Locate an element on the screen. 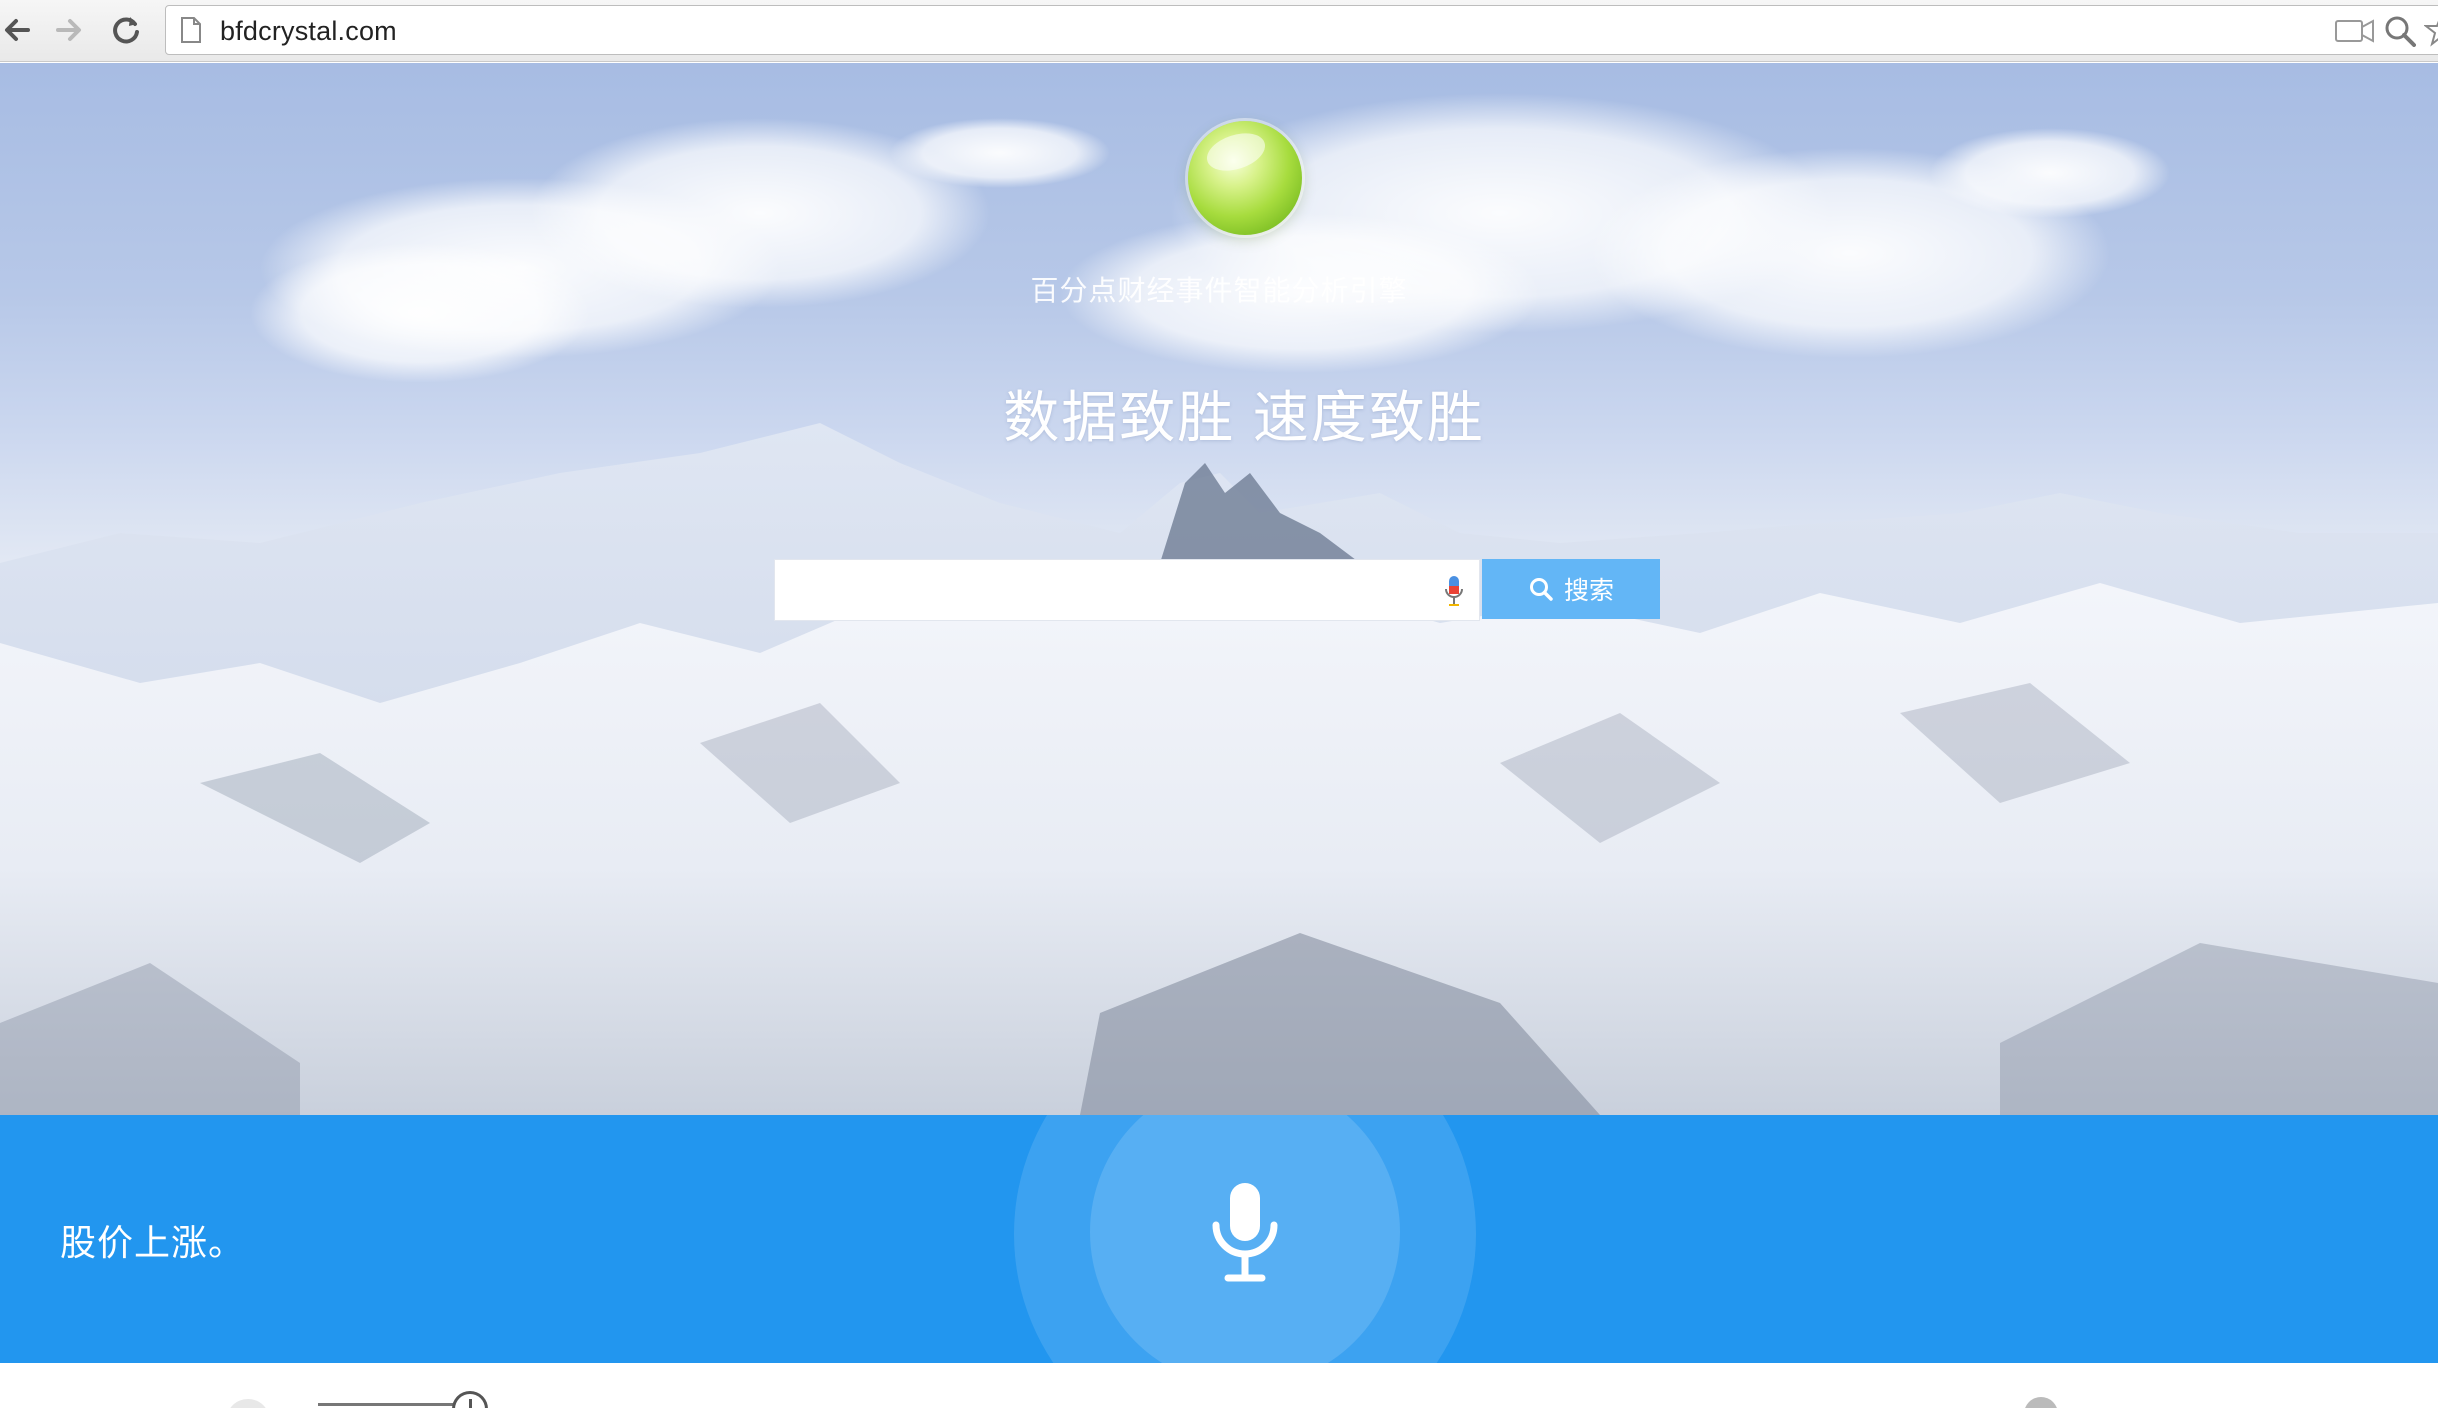  slider-handle is located at coordinates (248, 1403).